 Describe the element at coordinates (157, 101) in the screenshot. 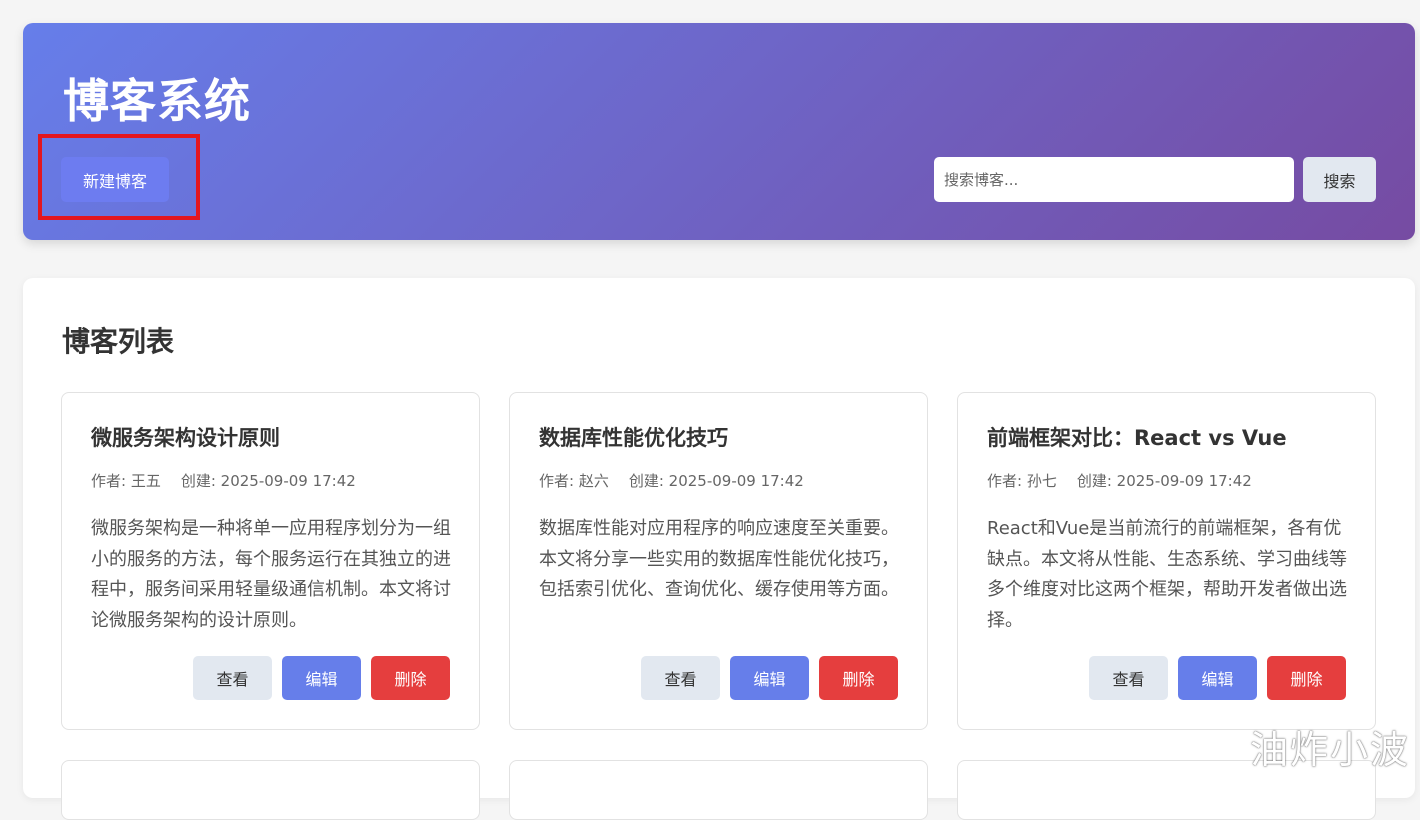

I see `site-title: 博客系统` at that location.